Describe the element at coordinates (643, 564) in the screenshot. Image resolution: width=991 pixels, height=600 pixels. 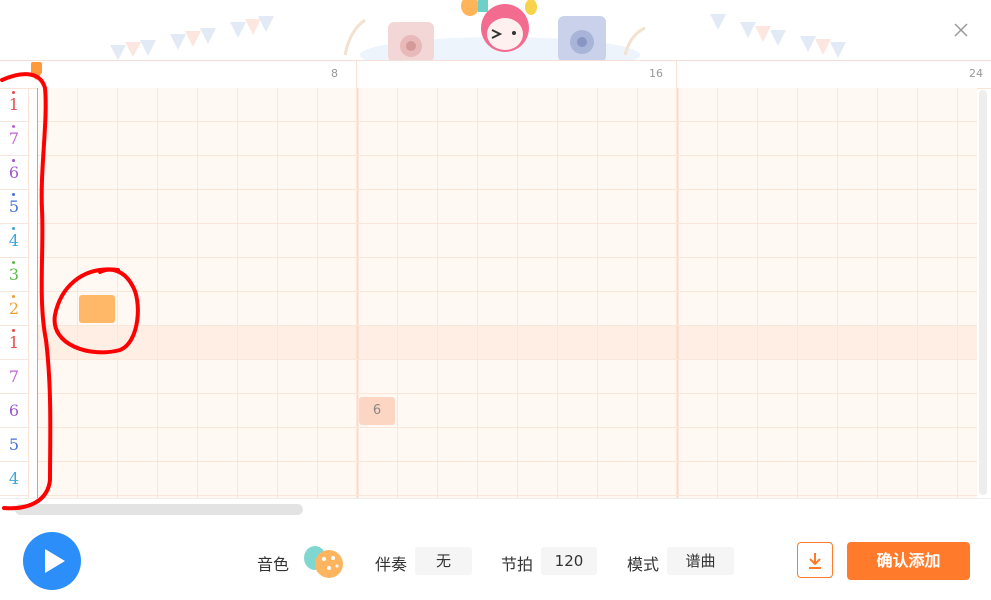
I see `mode-label: 模式` at that location.